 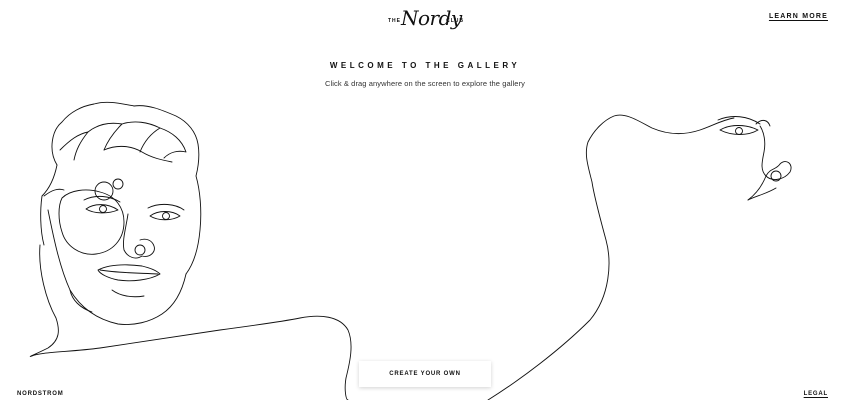 What do you see at coordinates (425, 65) in the screenshot?
I see `page-title: WELCOME TO THE GALLERY` at bounding box center [425, 65].